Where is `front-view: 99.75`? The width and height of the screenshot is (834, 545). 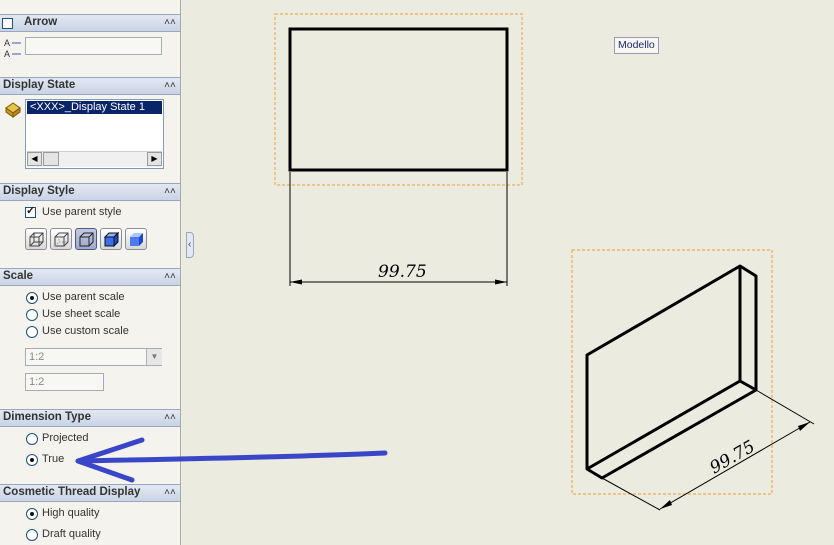
front-view: 99.75 is located at coordinates (398, 149).